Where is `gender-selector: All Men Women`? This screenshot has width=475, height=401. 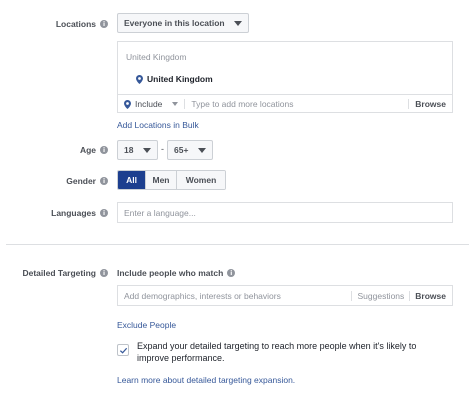 gender-selector: All Men Women is located at coordinates (171, 180).